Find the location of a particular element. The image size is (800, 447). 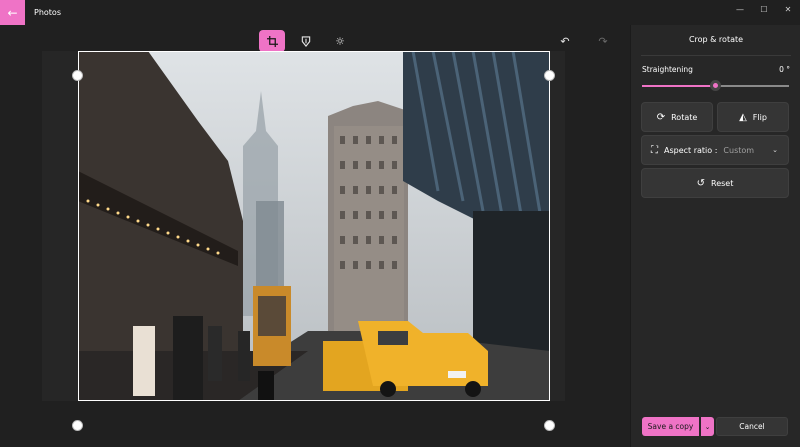

reset-label: Reset is located at coordinates (722, 183).